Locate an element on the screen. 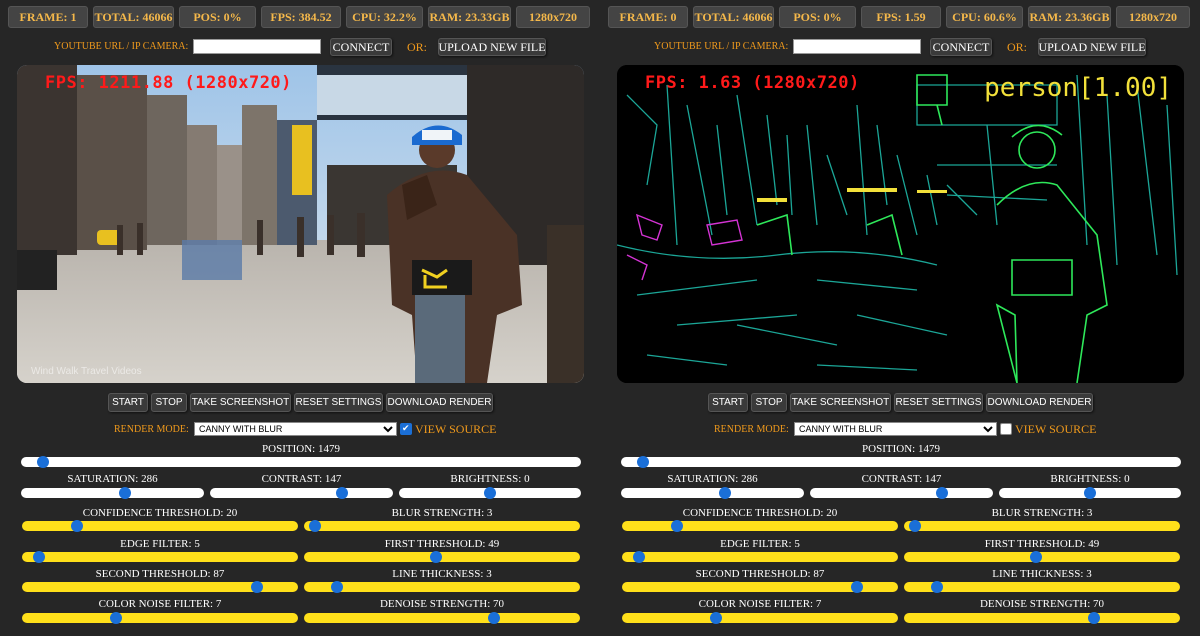  fps-stat: FPS: 384.52 is located at coordinates (301, 17).